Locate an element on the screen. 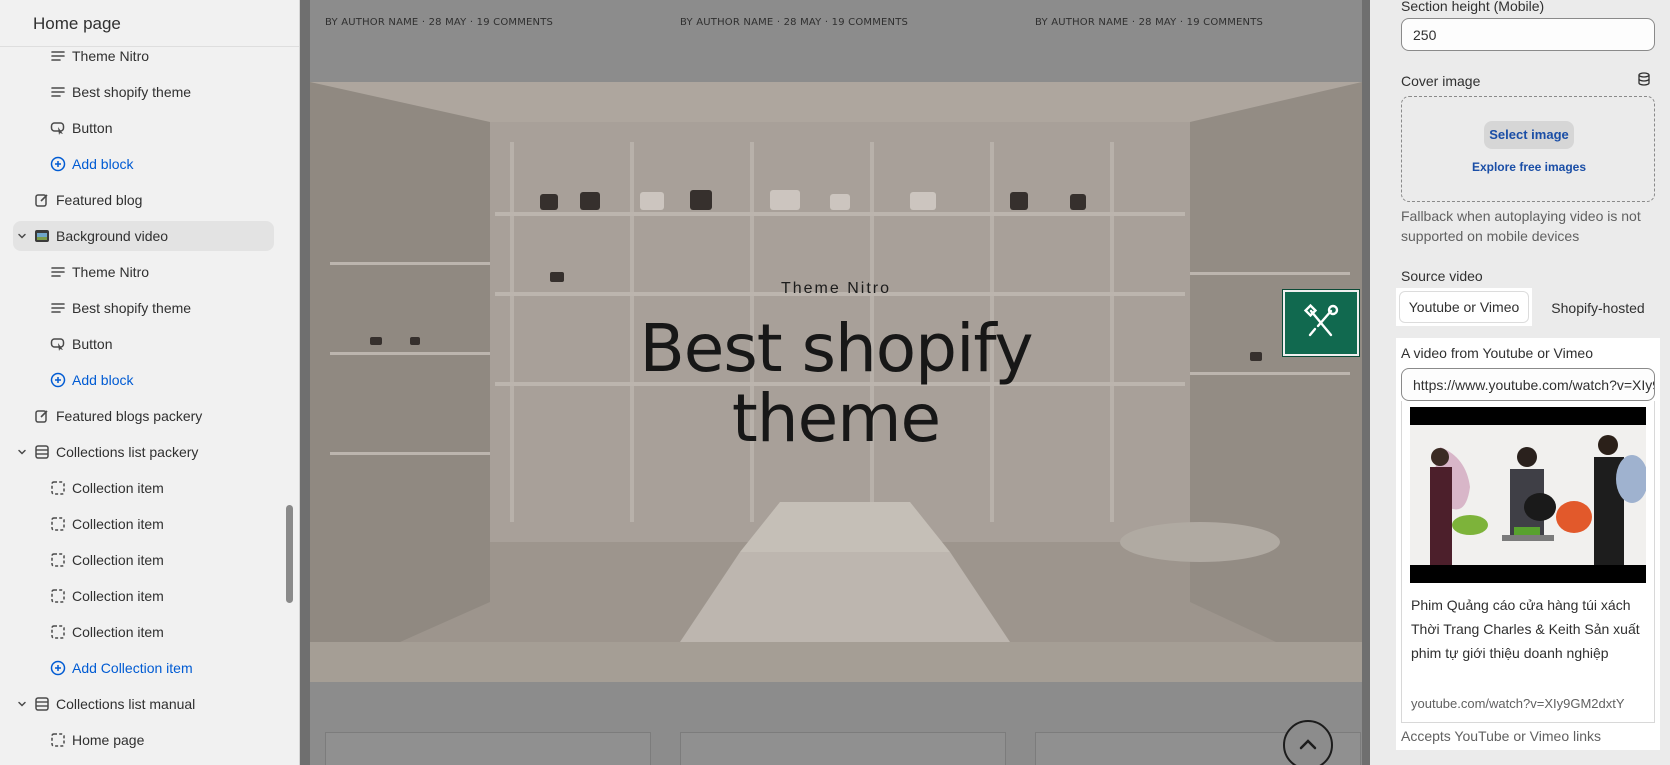 Image resolution: width=1670 pixels, height=765 pixels. source-youtube-label: Youtube or Vimeo is located at coordinates (1464, 307).